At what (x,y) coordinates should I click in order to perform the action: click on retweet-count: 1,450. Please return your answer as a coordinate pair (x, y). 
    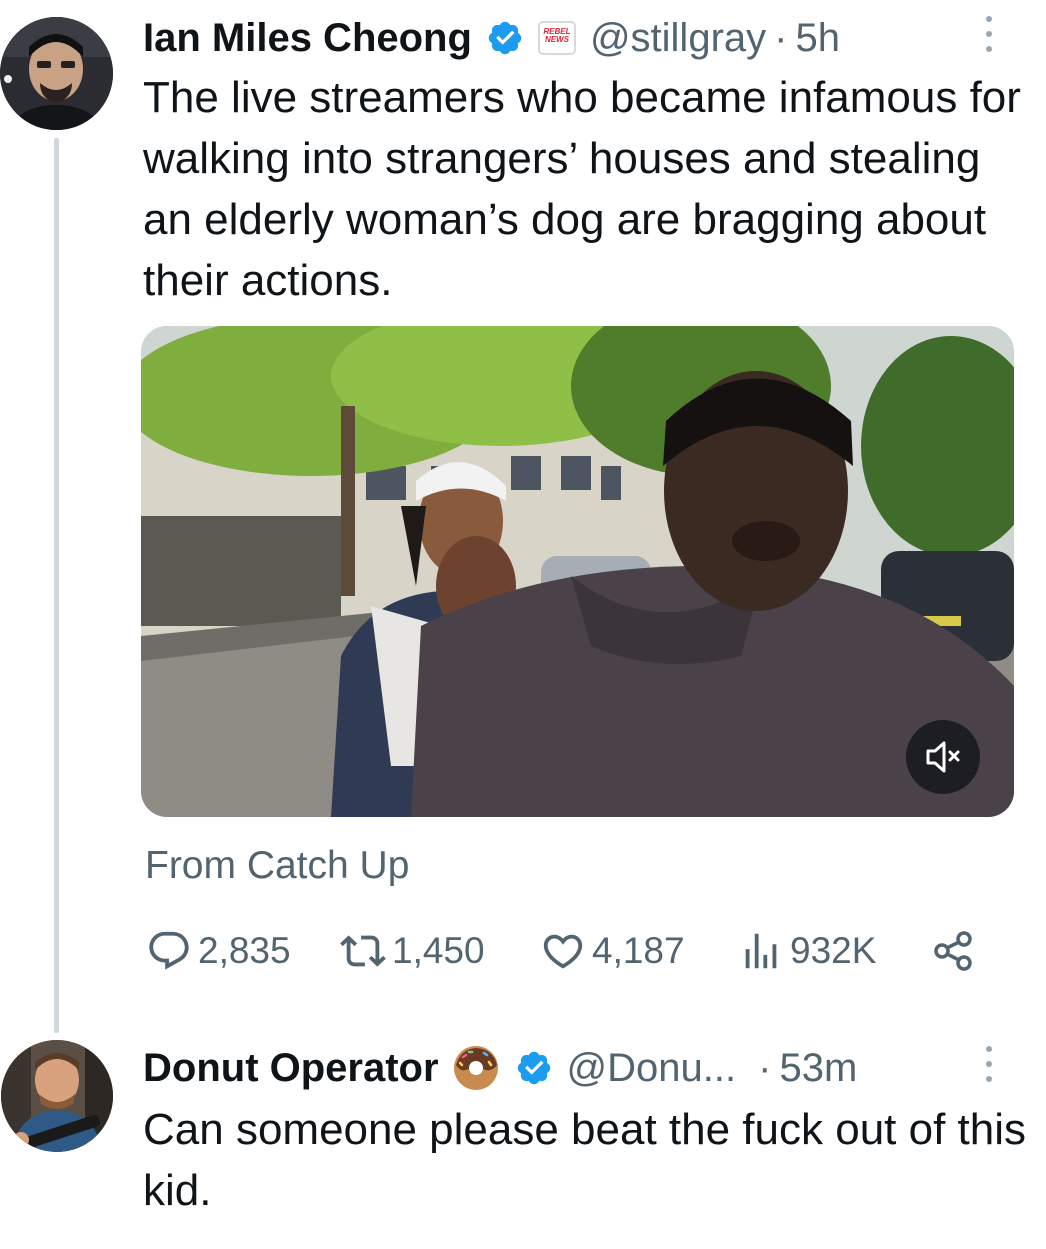
    Looking at the image, I should click on (438, 950).